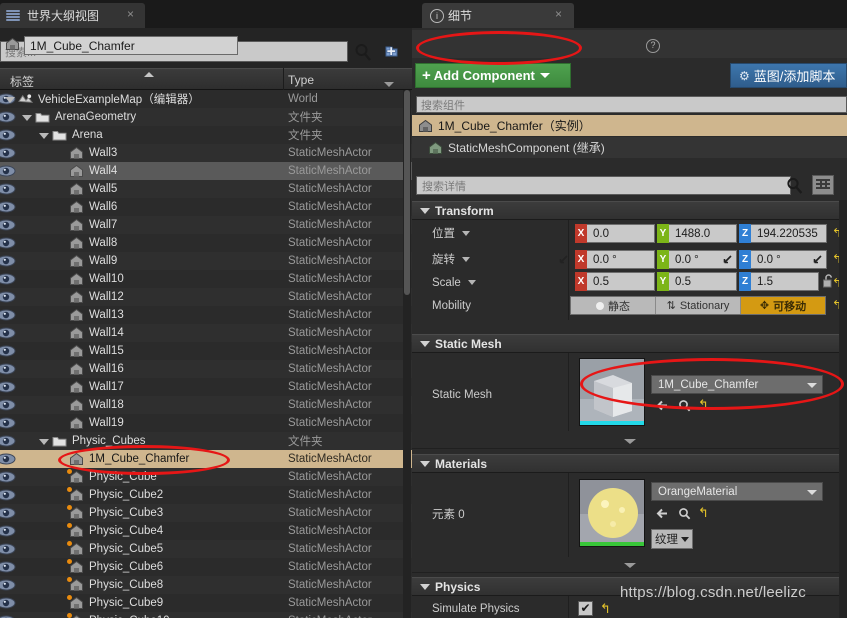  Describe the element at coordinates (131, 45) in the screenshot. I see `actor-name-input: 1M_Cube_Chamfer` at that location.